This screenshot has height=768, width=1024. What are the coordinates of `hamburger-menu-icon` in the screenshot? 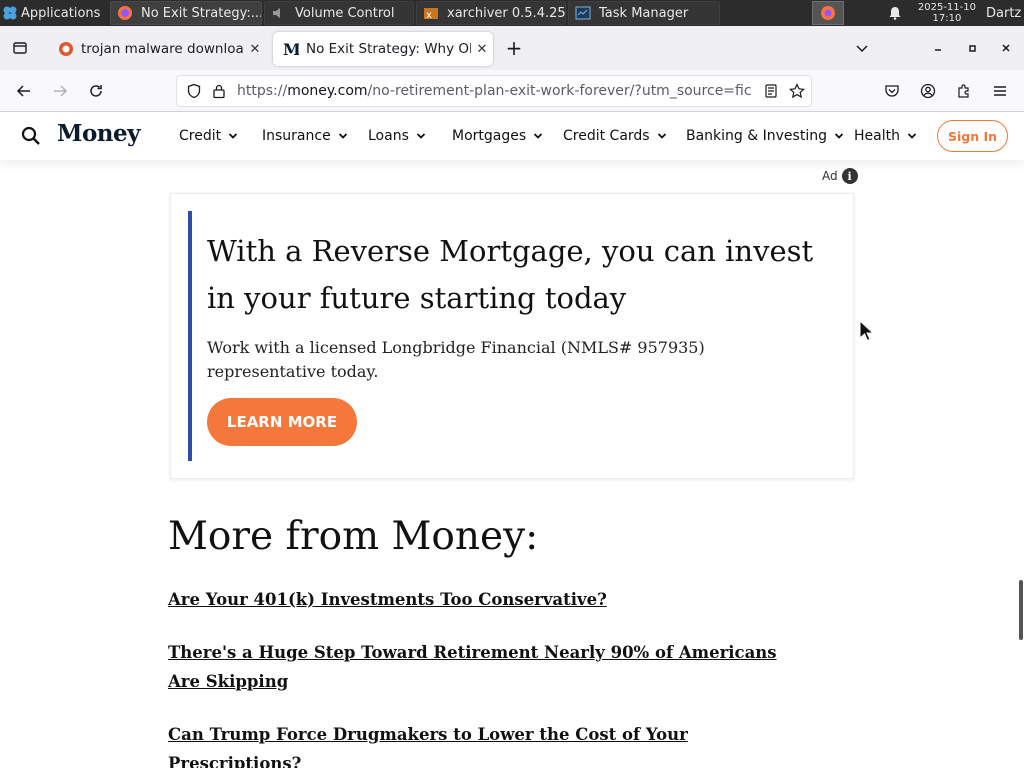 It's located at (1000, 91).